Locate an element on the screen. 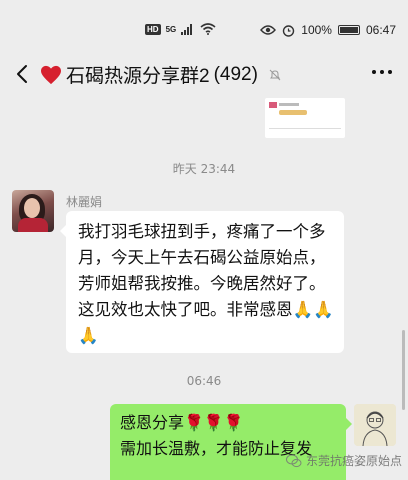 This screenshot has height=480, width=408. watermark: 东莞抗癌姿原始点 is located at coordinates (343, 460).